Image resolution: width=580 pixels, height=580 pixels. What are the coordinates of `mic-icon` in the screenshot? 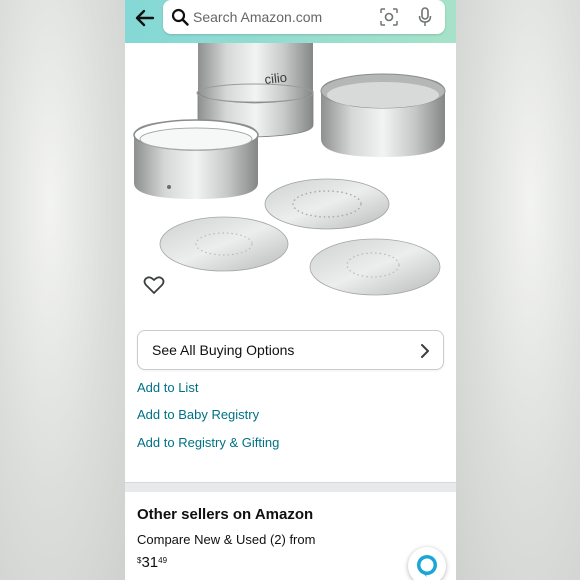 It's located at (425, 17).